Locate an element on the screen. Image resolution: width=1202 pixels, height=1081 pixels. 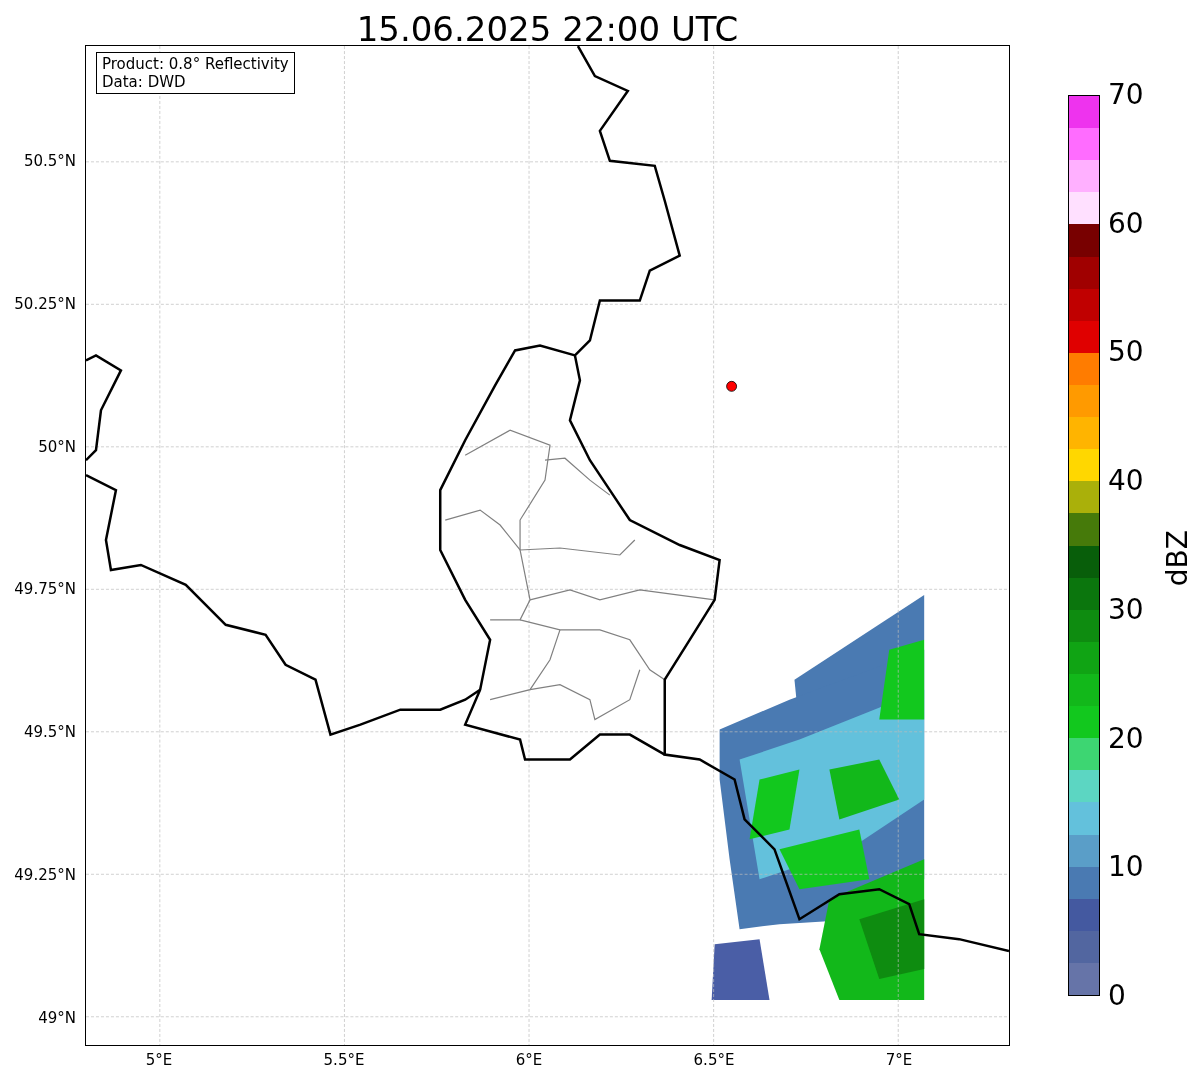
colorbar-label: dBZ is located at coordinates (1178, 558).